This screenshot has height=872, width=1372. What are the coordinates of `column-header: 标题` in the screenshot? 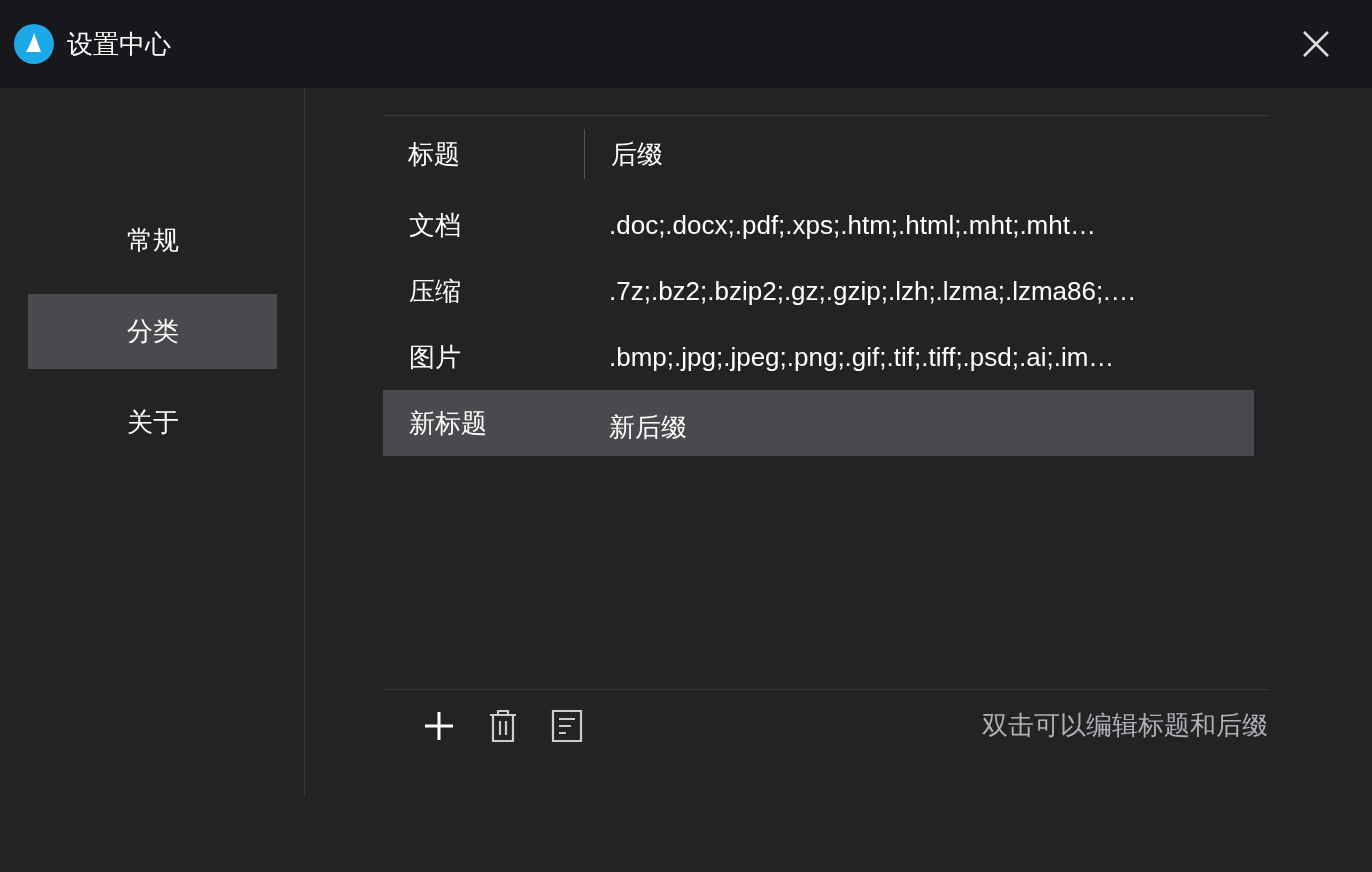 It's located at (484, 154).